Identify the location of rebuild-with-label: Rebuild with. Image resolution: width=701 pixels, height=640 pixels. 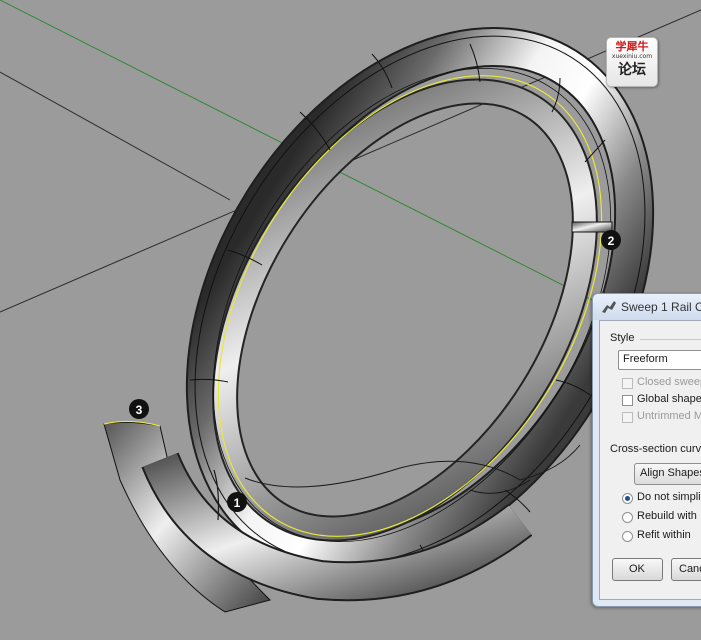
(667, 516).